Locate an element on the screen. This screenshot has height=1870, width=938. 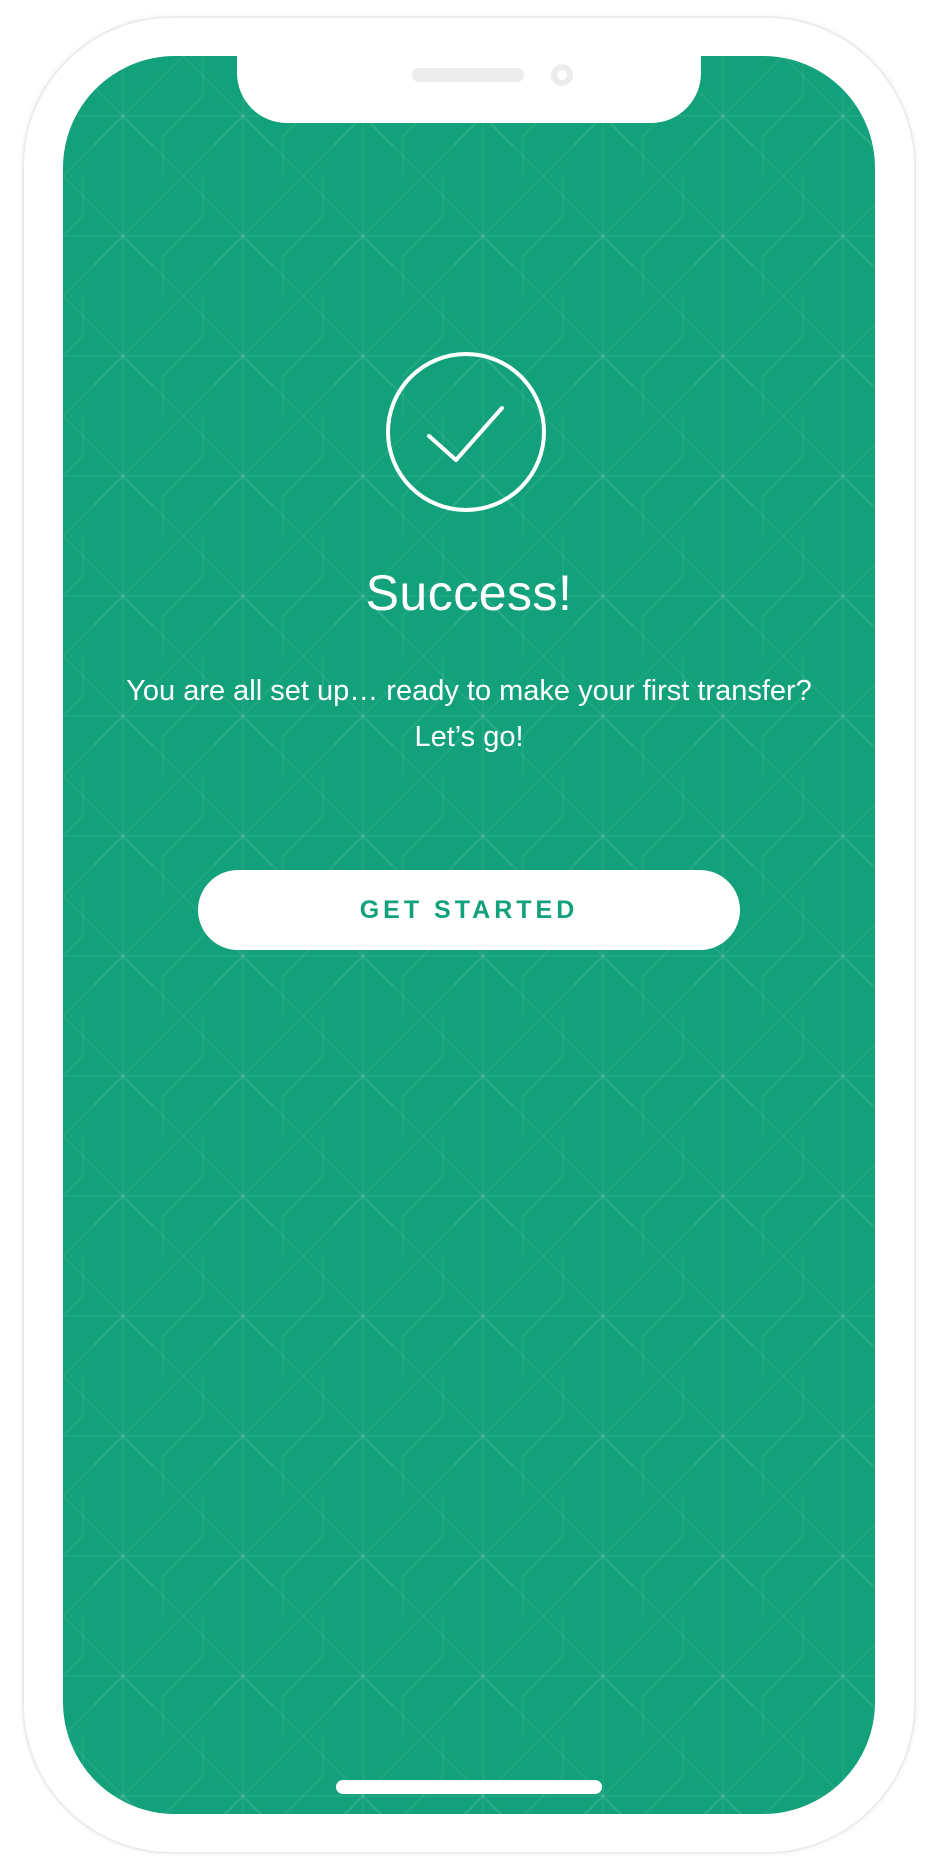
success-title: Success! is located at coordinates (469, 593).